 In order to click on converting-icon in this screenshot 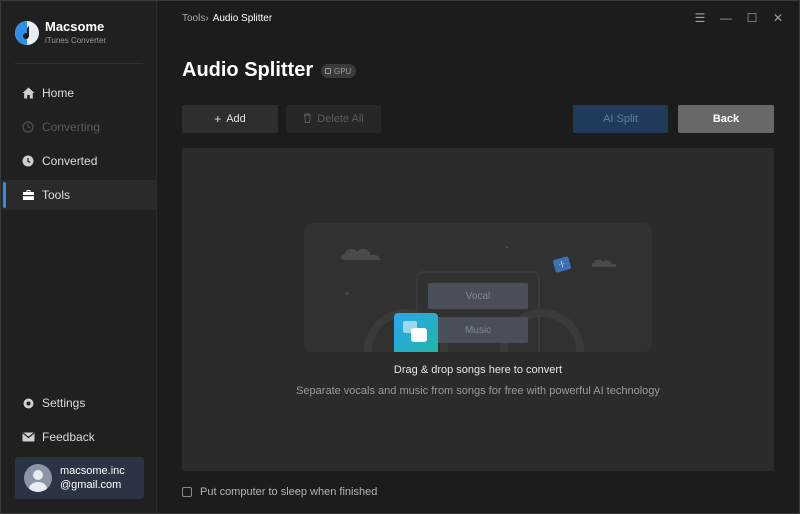, I will do `click(28, 127)`.